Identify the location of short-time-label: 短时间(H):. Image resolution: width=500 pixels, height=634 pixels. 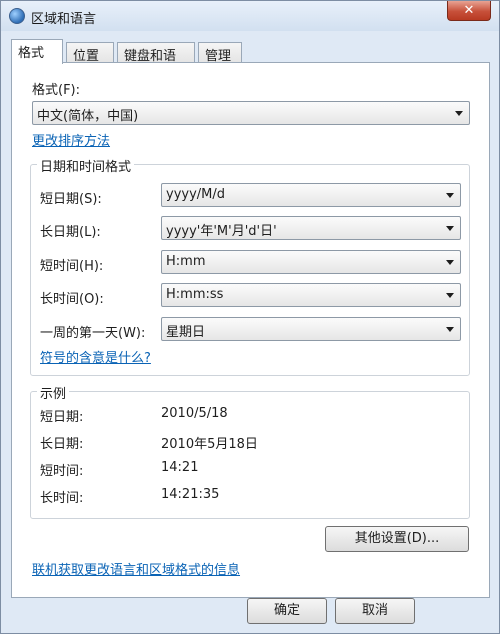
(72, 266).